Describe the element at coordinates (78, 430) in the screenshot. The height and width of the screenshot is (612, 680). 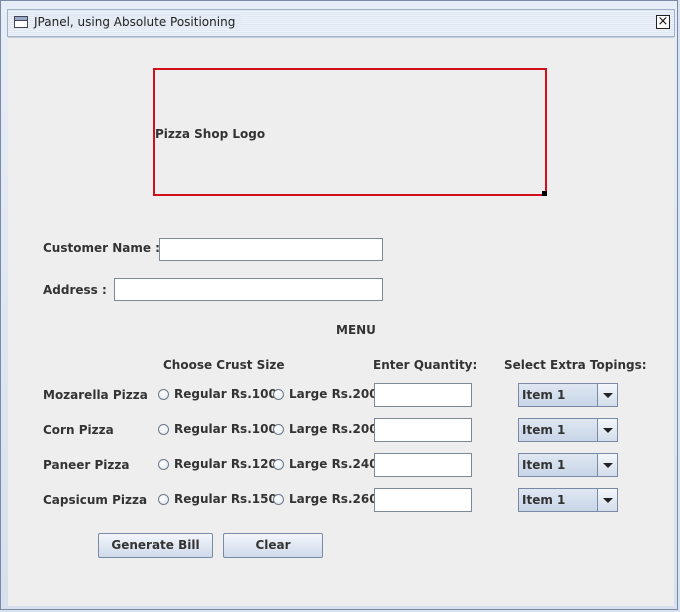
I see `pizza-name: Corn Pizza` at that location.